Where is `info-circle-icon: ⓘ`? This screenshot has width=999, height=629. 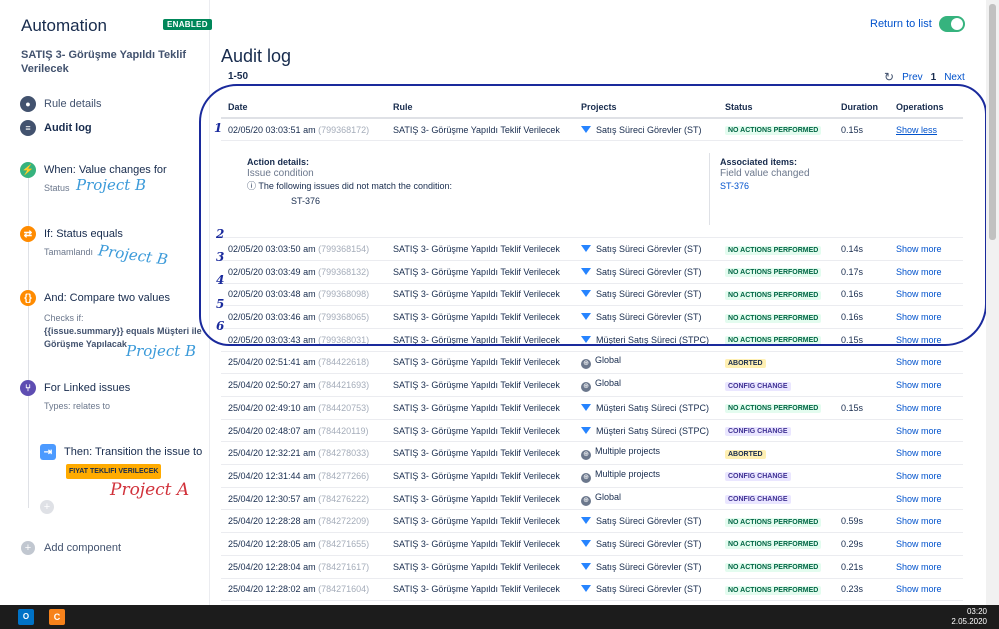 info-circle-icon: ⓘ is located at coordinates (252, 186).